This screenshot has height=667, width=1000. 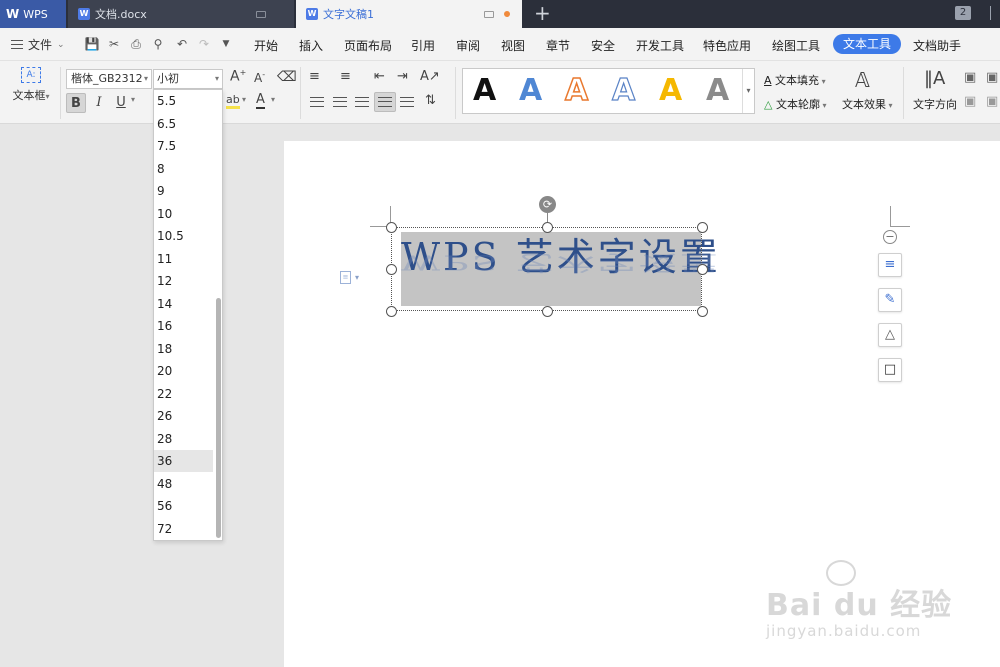 I want to click on font-size-option: 20, so click(x=183, y=371).